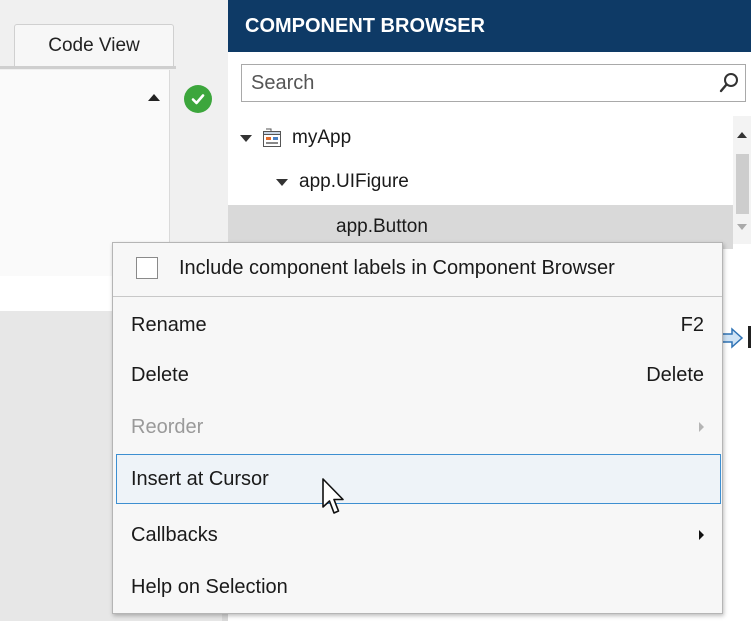 The image size is (751, 621). I want to click on menu-item-reorder: Reorder, so click(417, 427).